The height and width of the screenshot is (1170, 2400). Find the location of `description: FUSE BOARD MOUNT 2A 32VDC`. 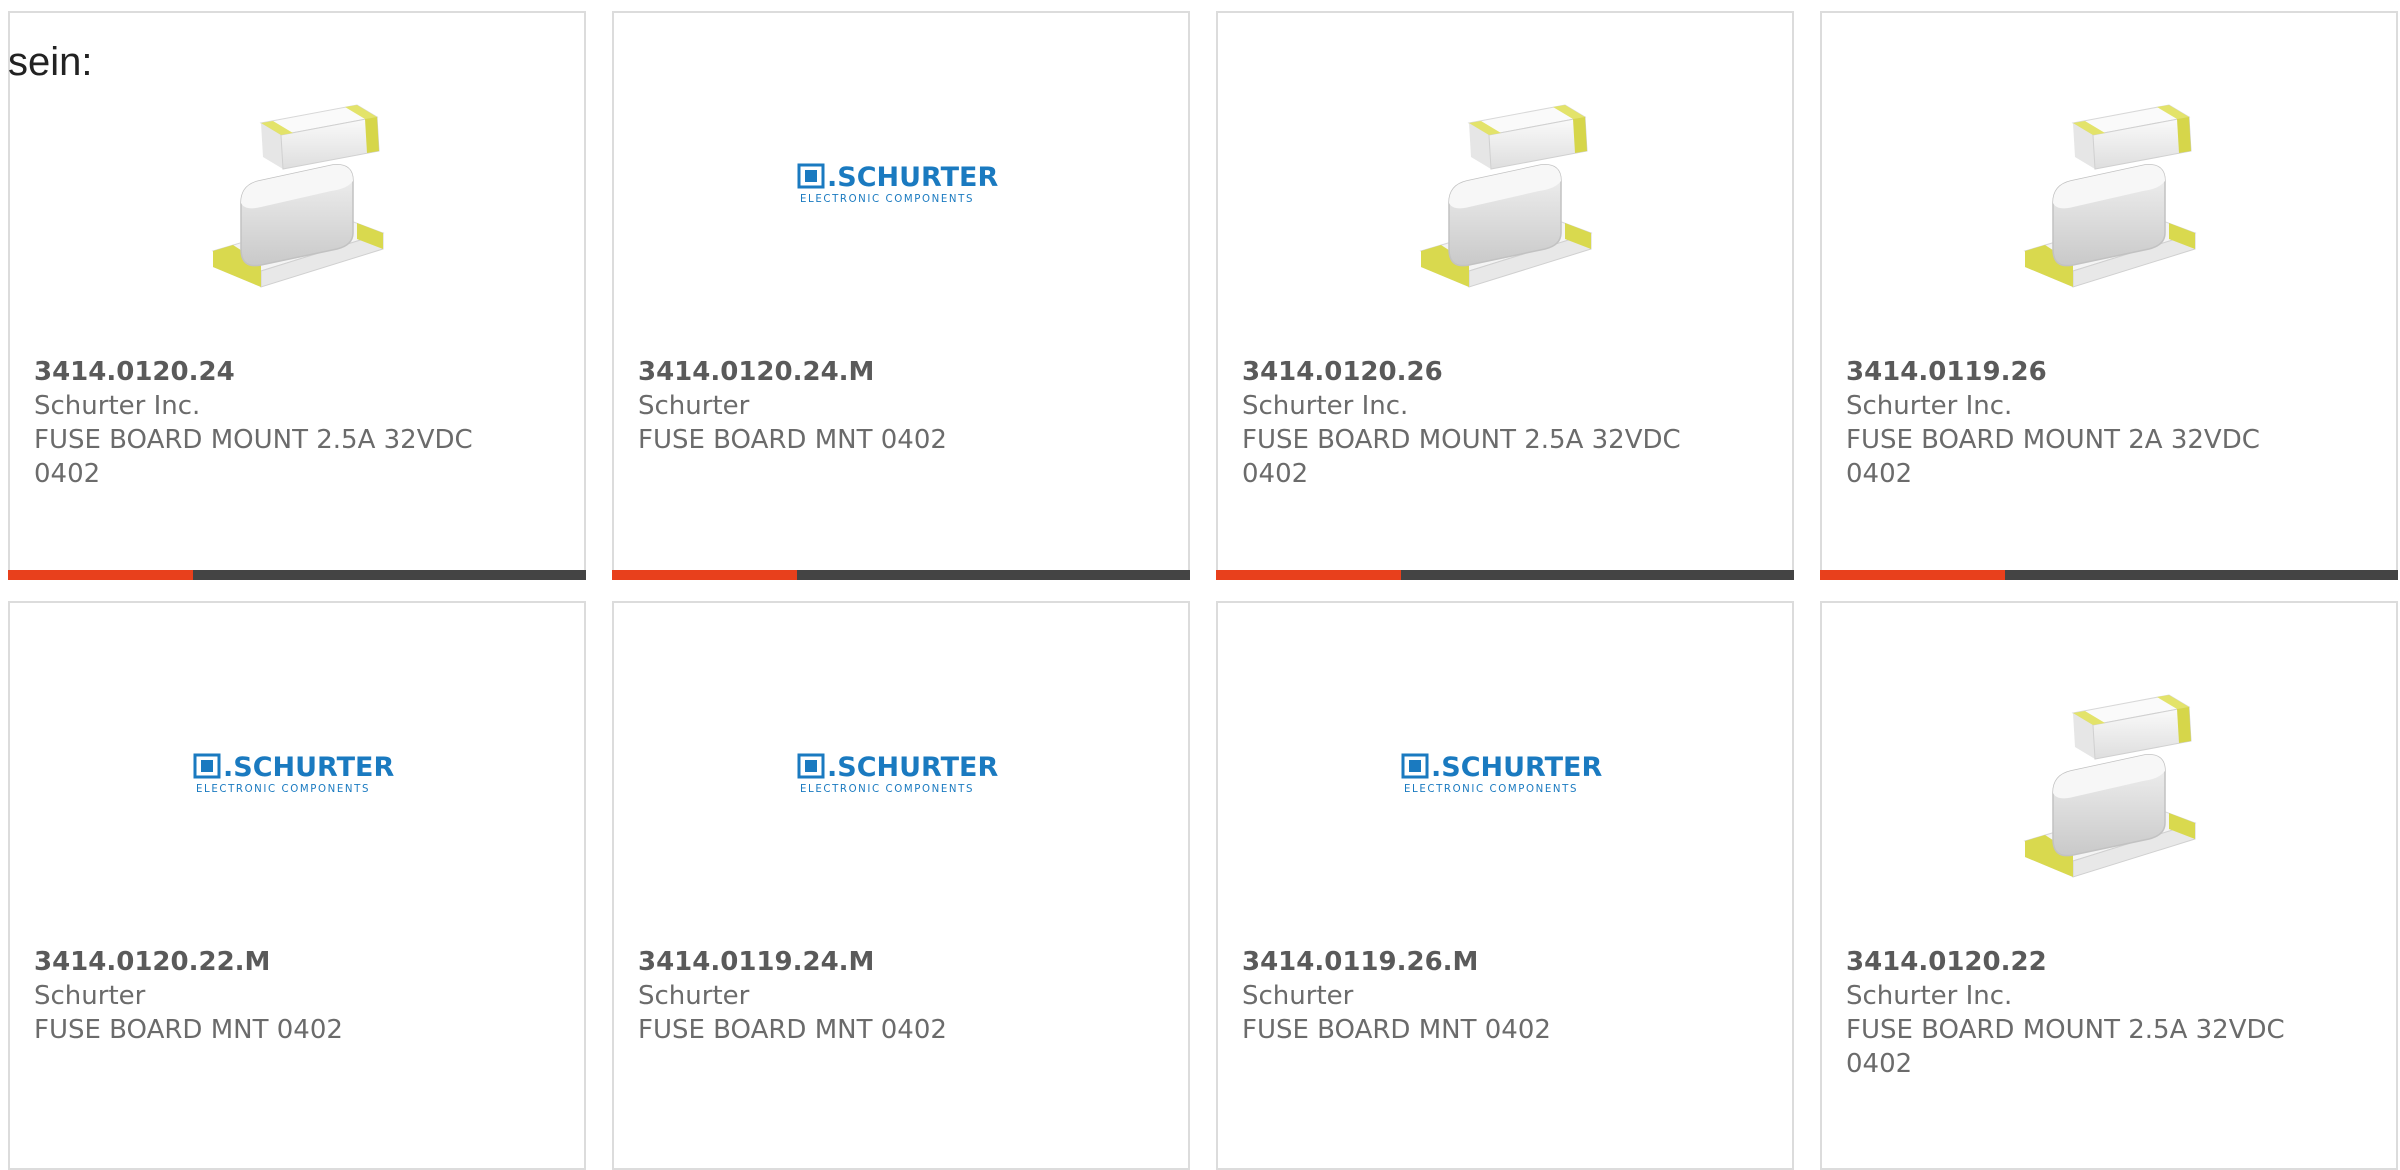

description: FUSE BOARD MOUNT 2A 32VDC is located at coordinates (2053, 440).